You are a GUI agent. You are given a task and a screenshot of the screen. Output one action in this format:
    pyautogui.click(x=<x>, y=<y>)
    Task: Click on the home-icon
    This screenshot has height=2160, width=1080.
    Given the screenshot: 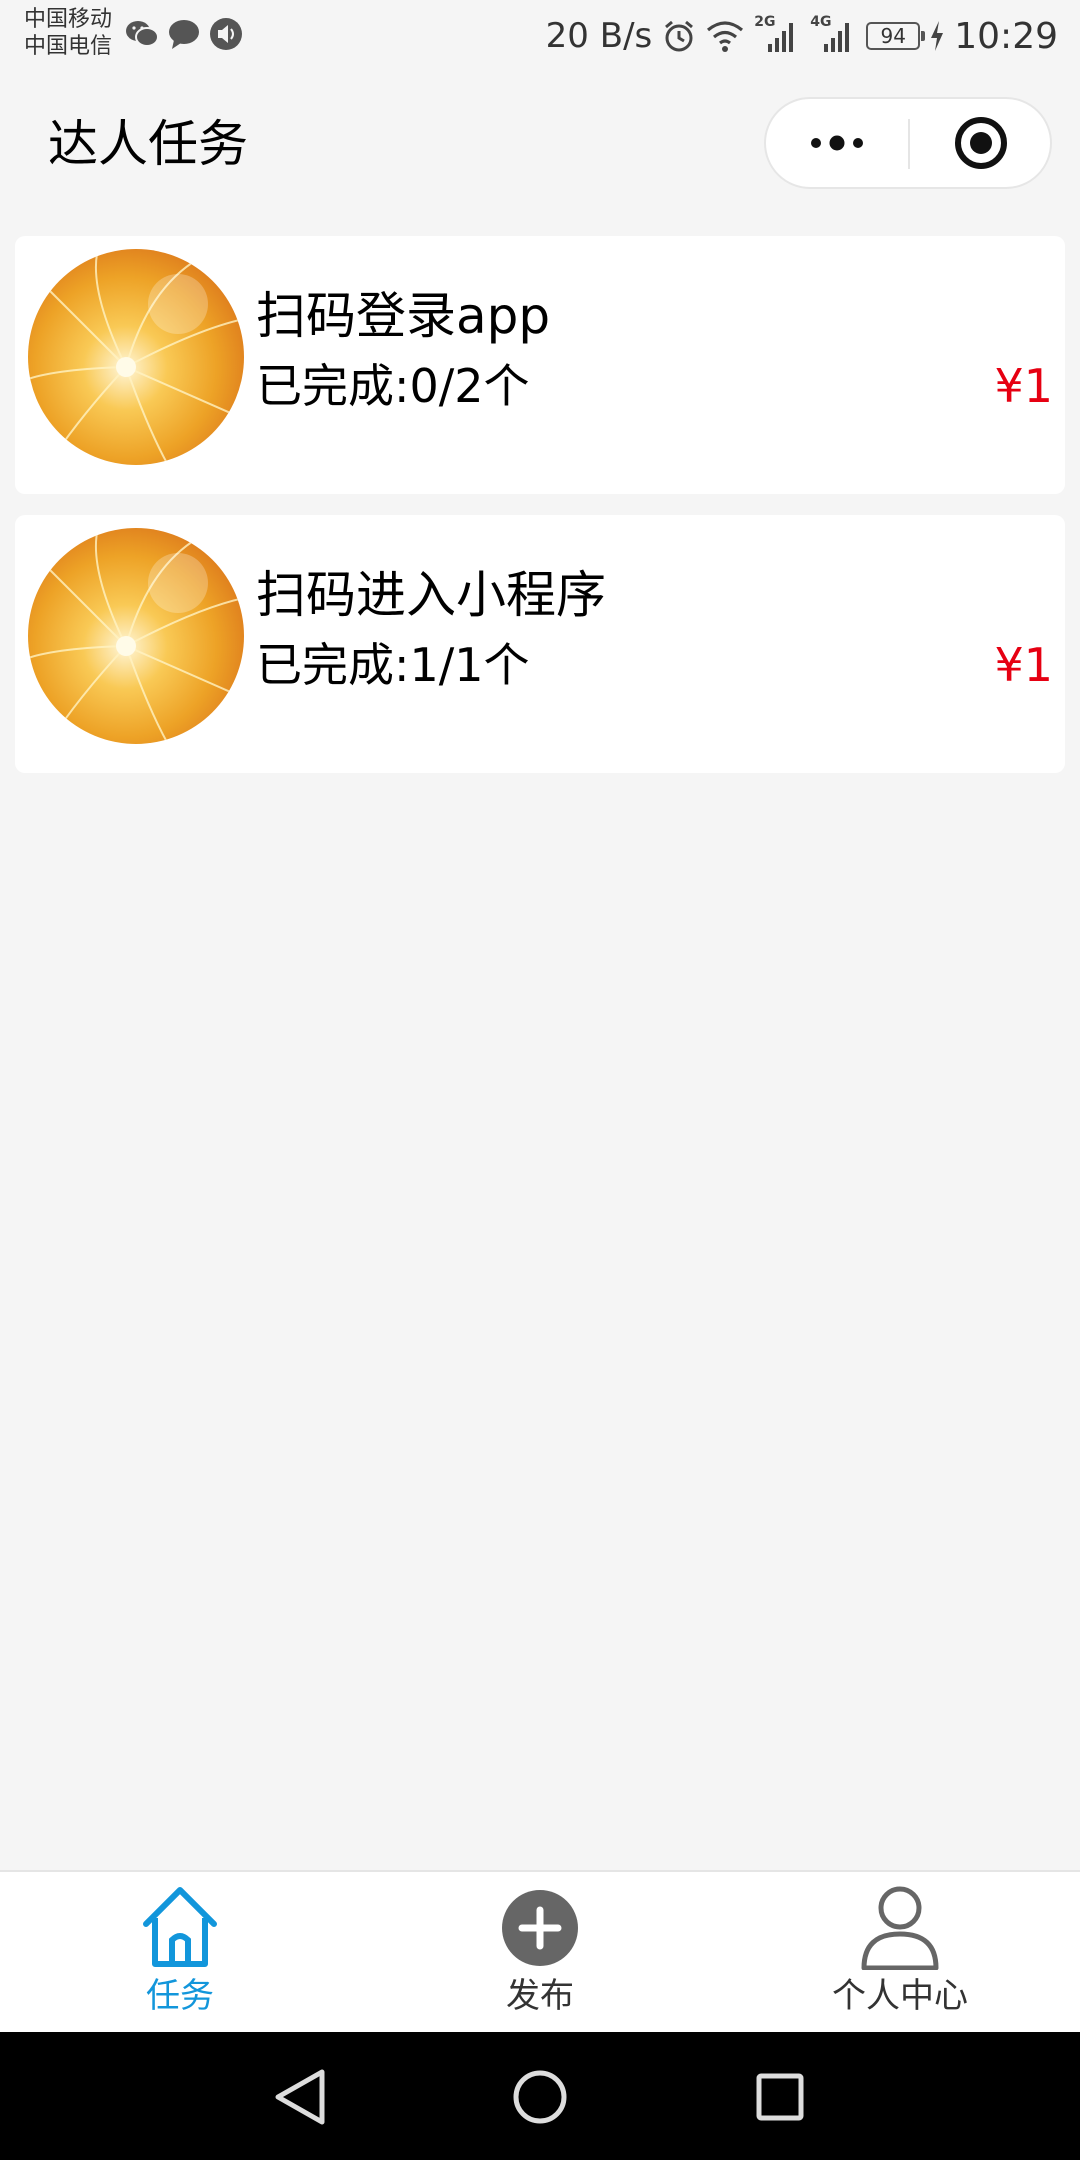 What is the action you would take?
    pyautogui.click(x=180, y=1927)
    